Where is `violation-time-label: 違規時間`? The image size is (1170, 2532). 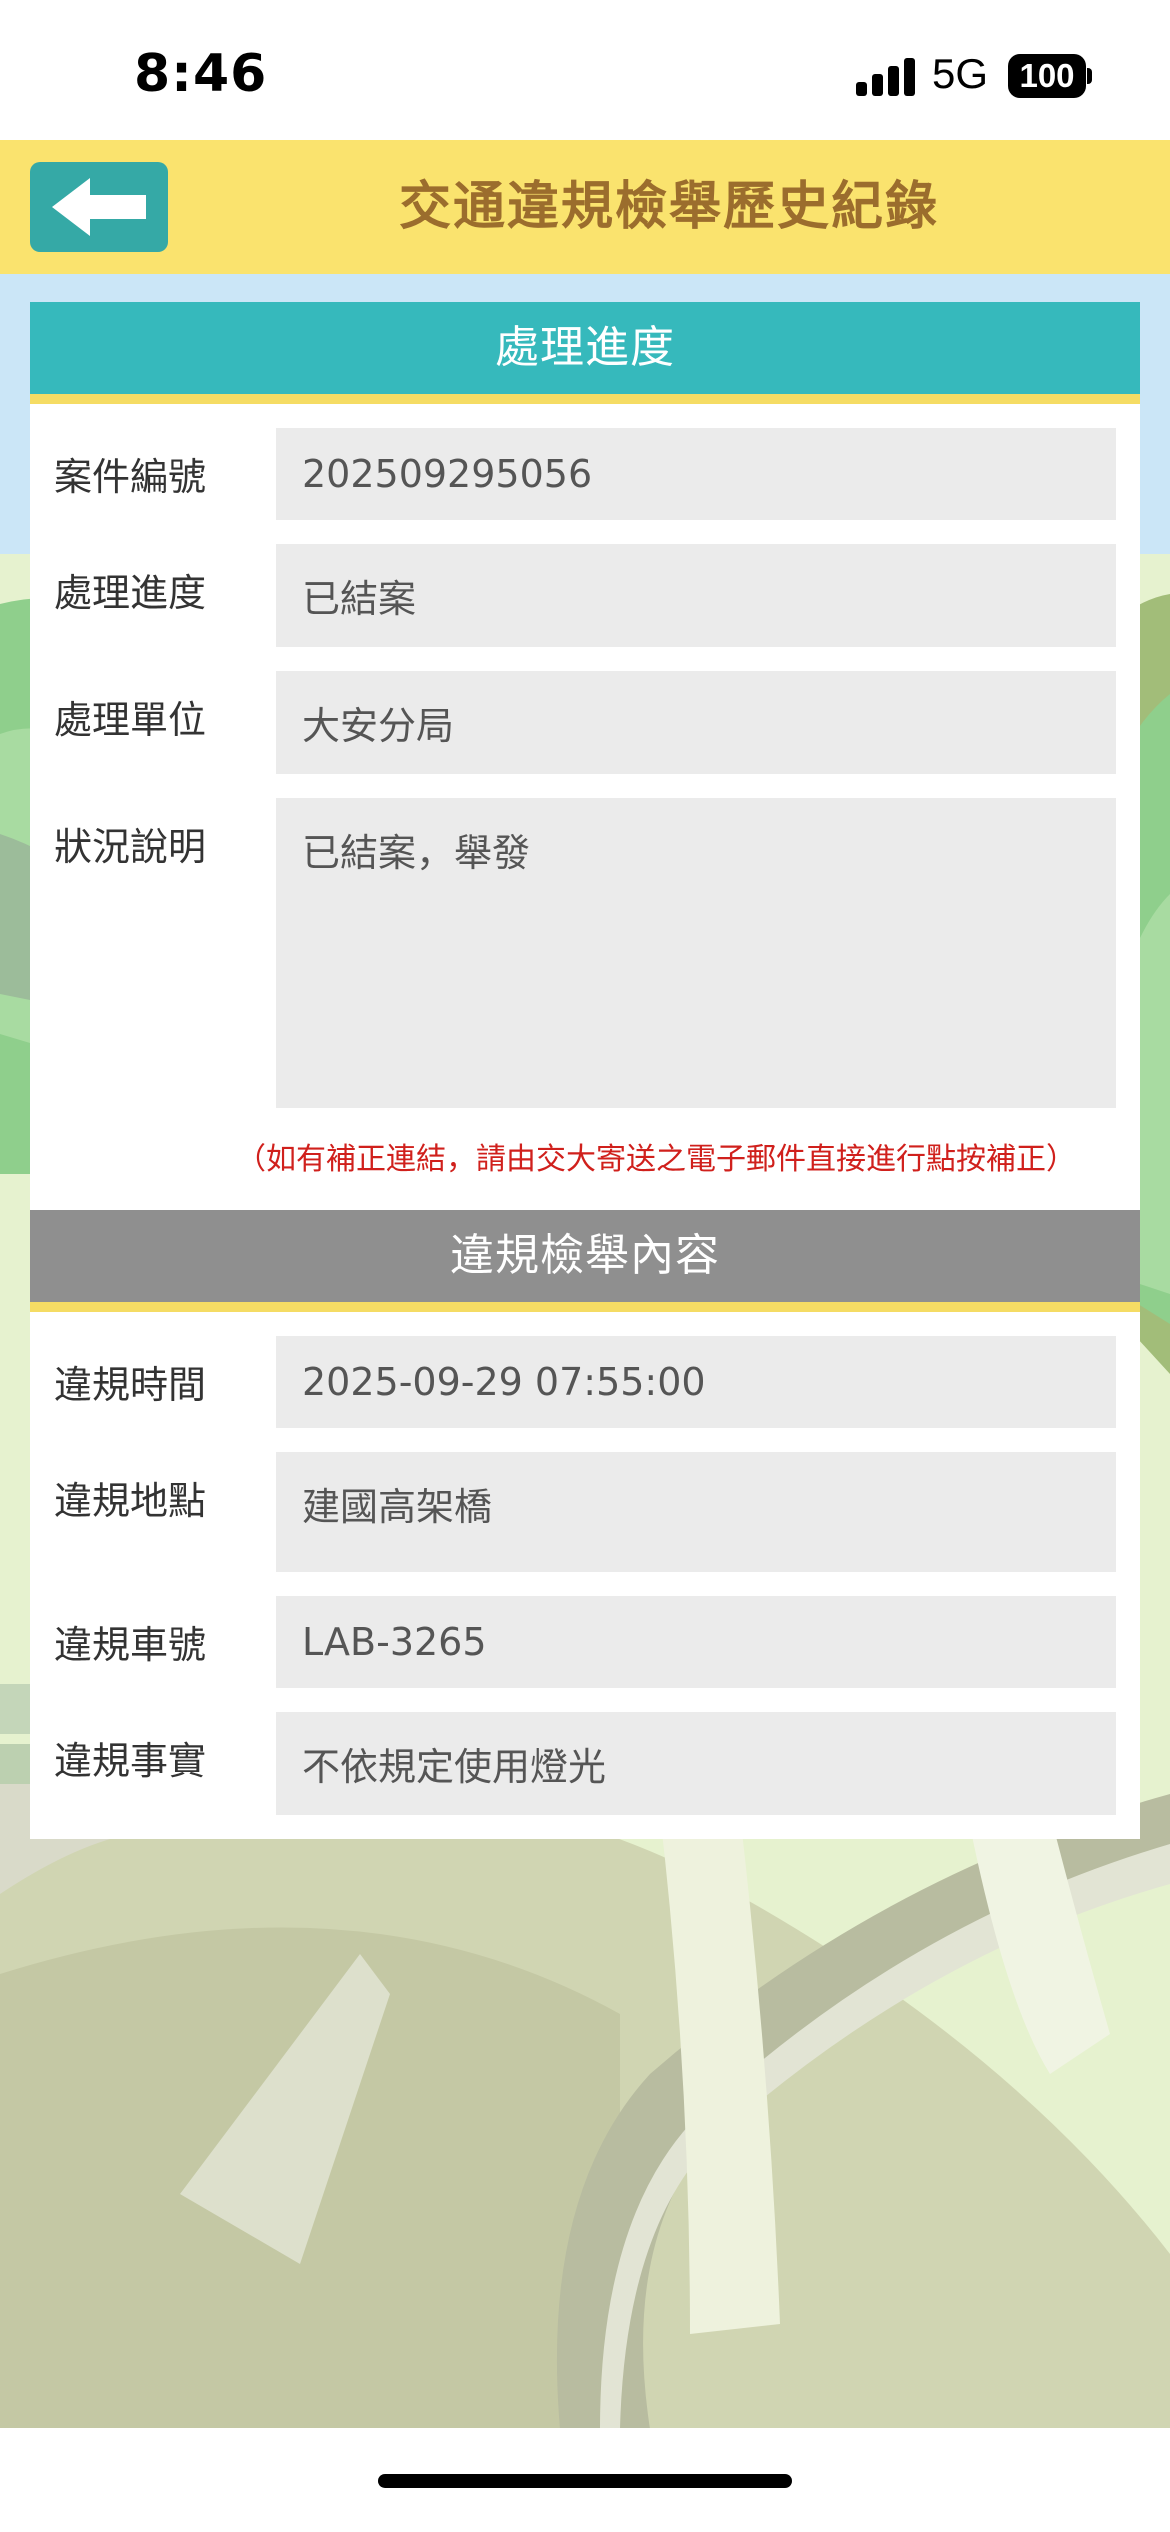
violation-time-label: 違規時間 is located at coordinates (130, 1385).